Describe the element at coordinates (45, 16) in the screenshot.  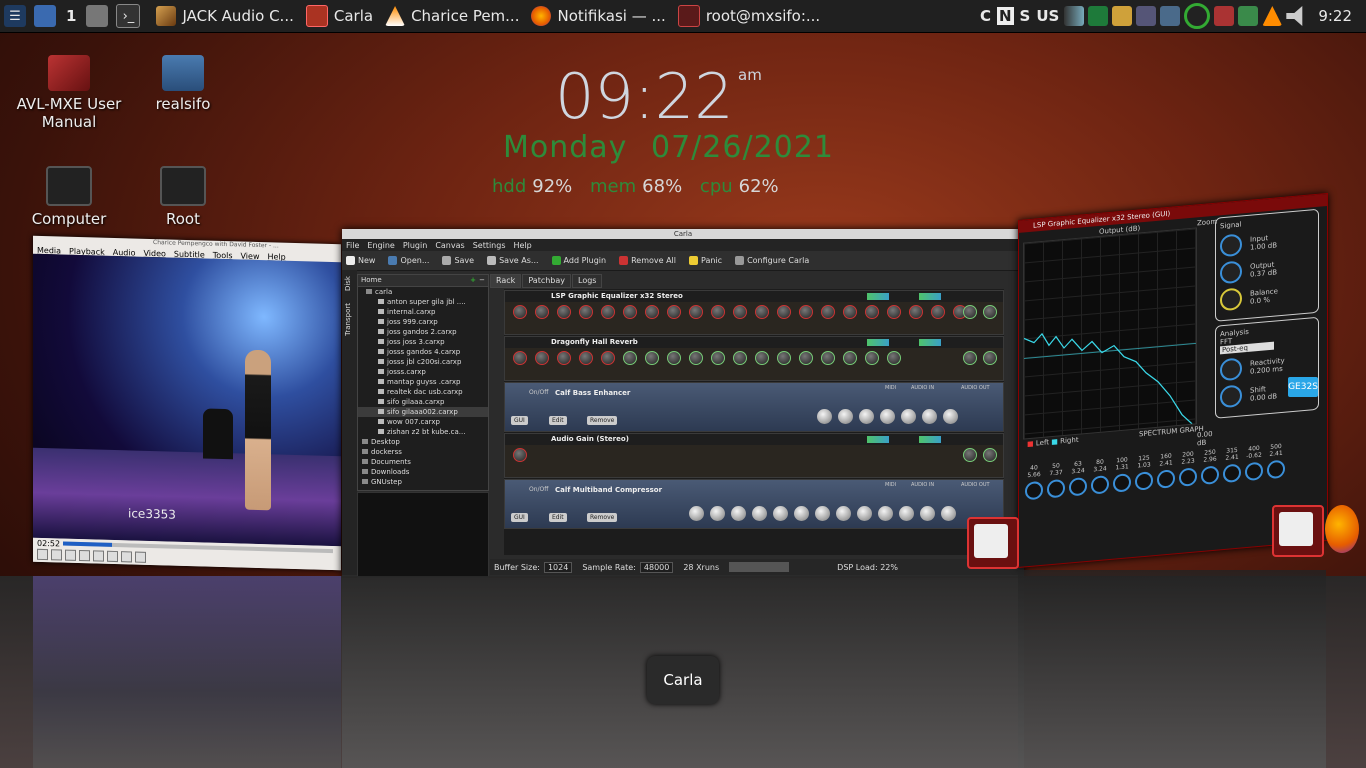
I see `show-desktop-icon` at that location.